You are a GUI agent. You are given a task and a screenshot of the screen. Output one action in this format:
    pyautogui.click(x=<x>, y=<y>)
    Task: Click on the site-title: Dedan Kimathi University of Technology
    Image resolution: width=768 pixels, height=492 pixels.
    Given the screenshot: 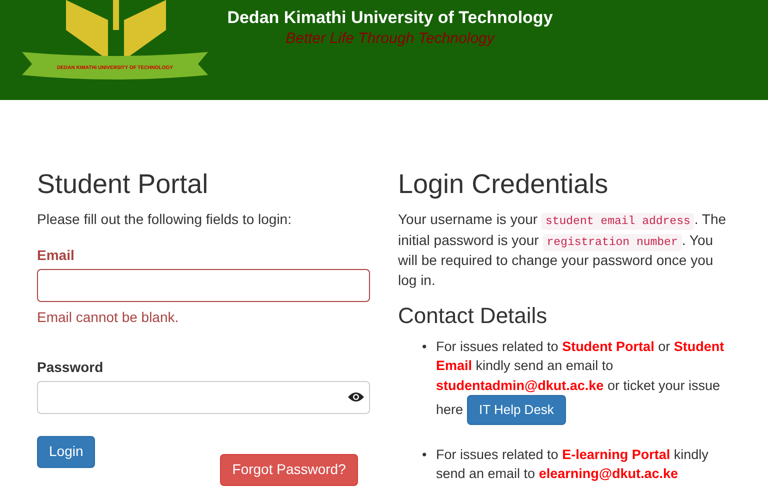 What is the action you would take?
    pyautogui.click(x=390, y=18)
    